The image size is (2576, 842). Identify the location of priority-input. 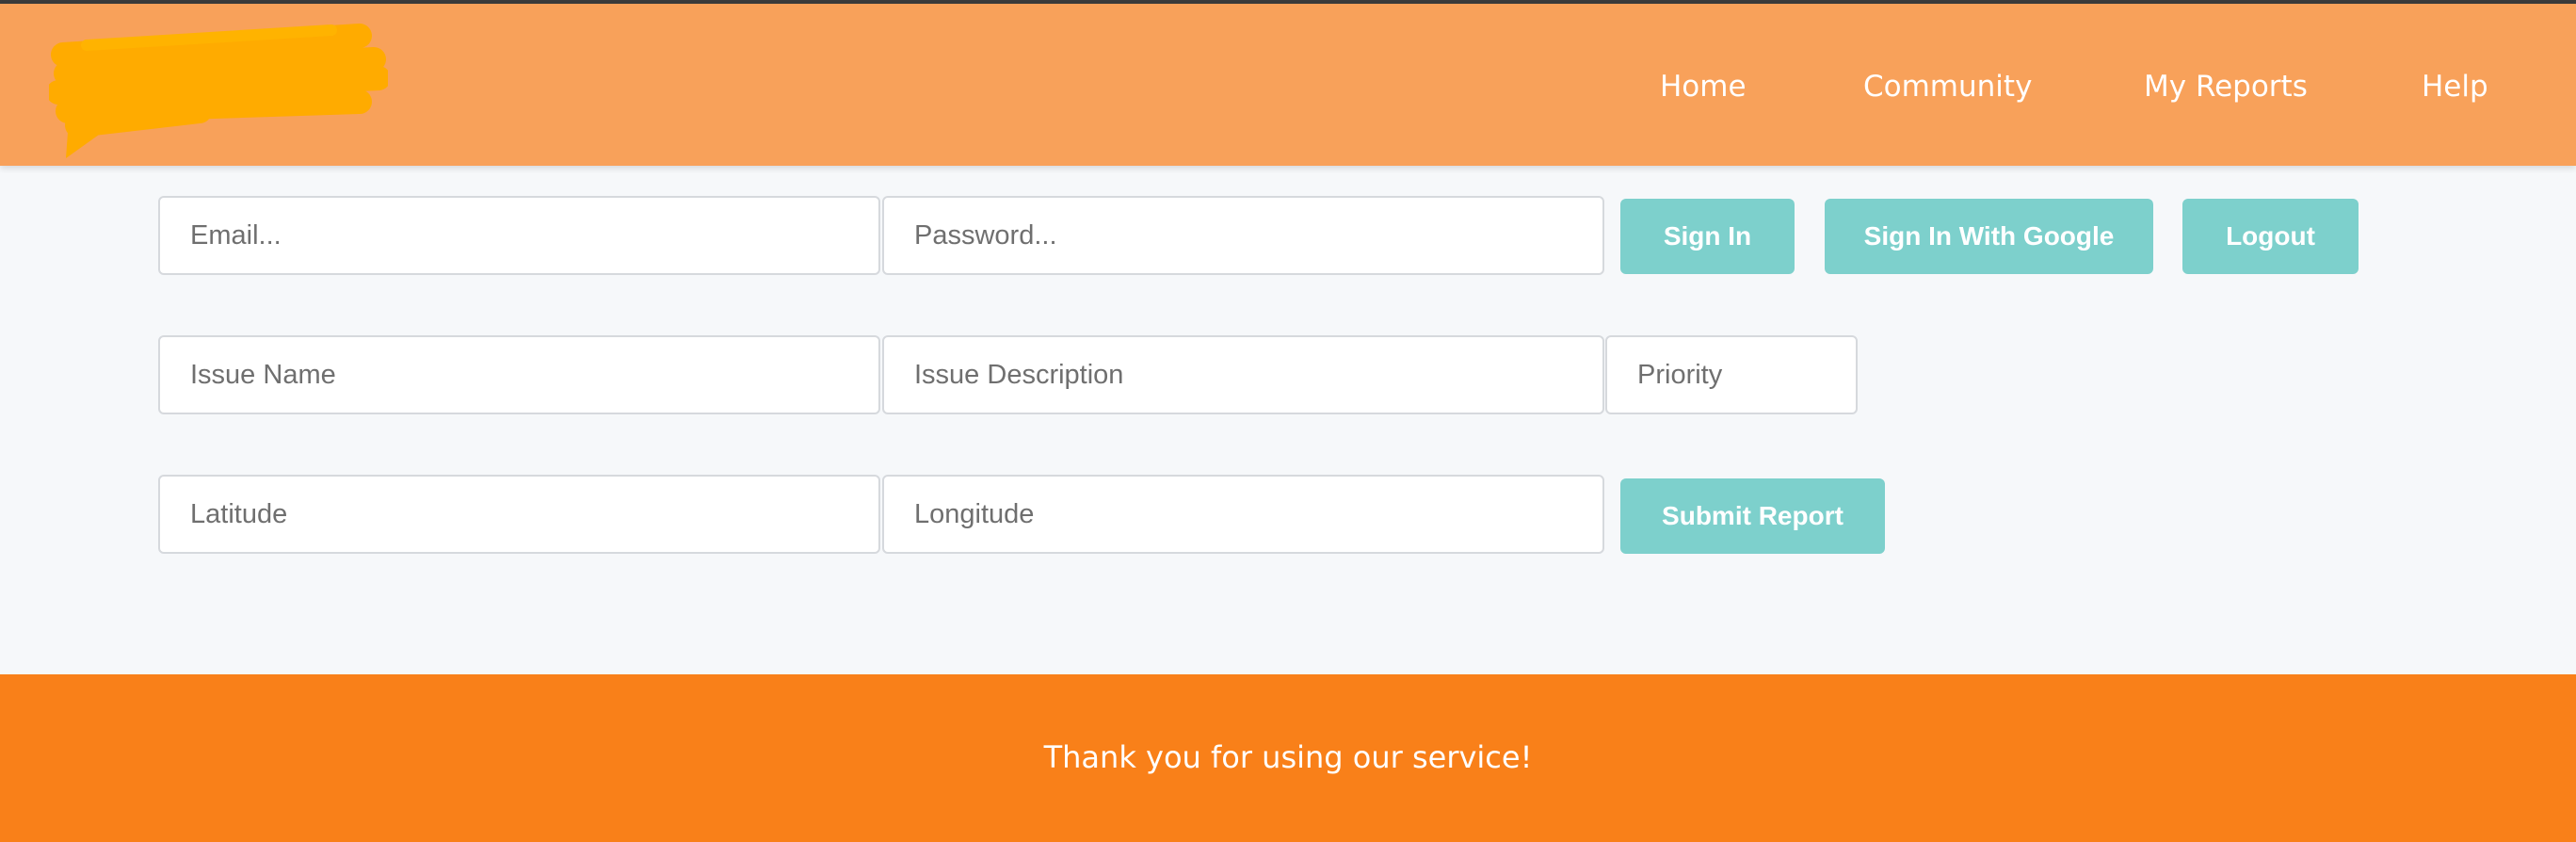
(1731, 374).